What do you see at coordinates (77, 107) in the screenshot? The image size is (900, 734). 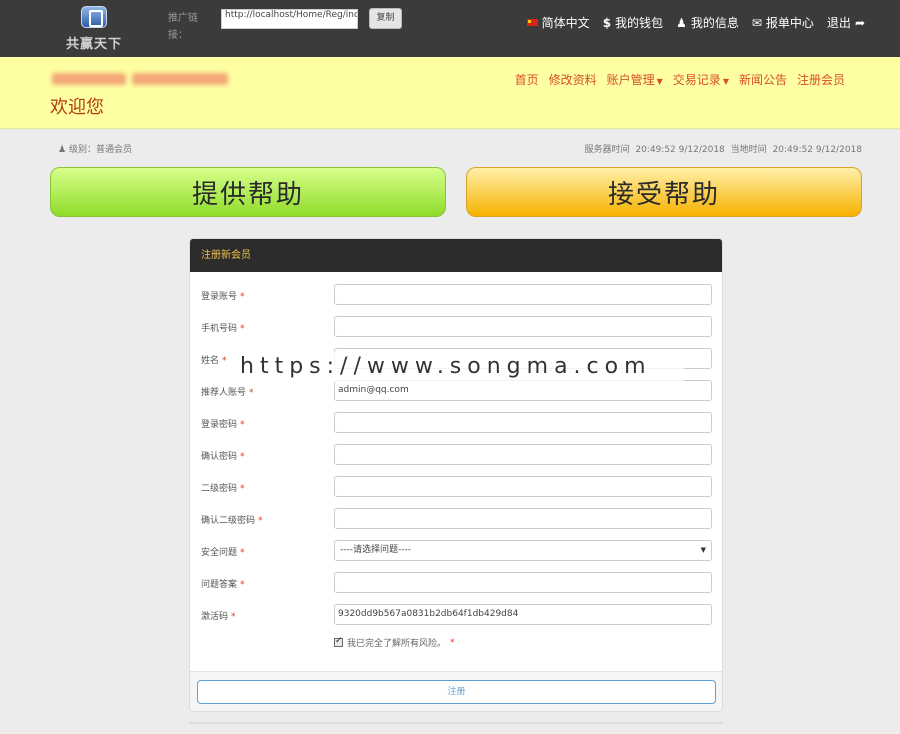 I see `welcome-text: 欢迎您` at bounding box center [77, 107].